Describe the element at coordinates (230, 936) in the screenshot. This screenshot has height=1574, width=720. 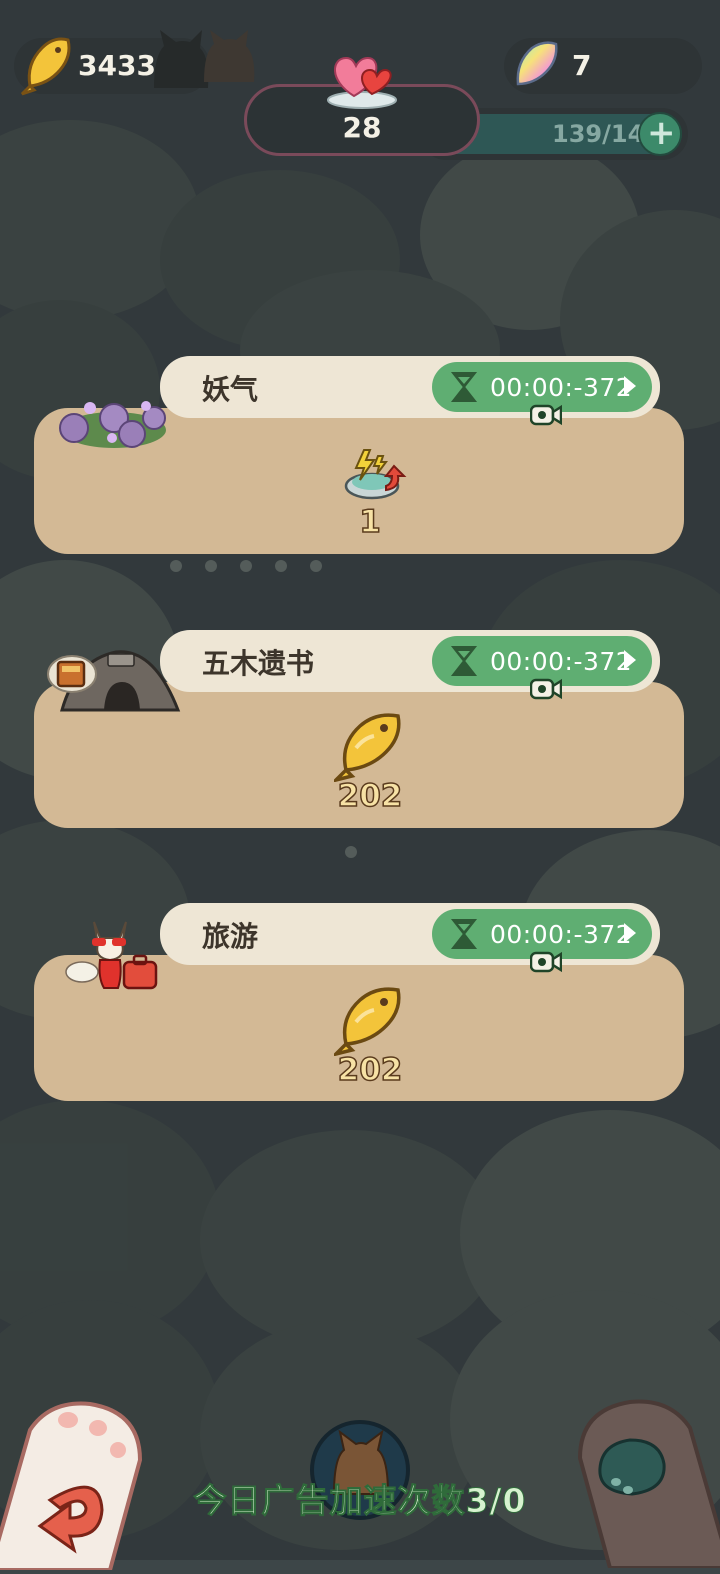
I see `task-title: 旅游` at that location.